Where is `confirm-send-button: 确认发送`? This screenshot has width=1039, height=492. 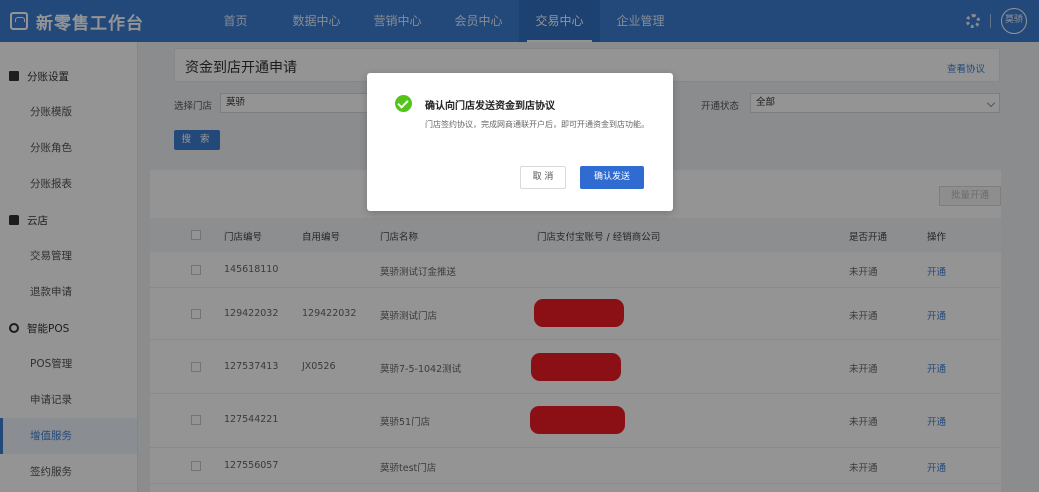
confirm-send-button: 确认发送 is located at coordinates (612, 177).